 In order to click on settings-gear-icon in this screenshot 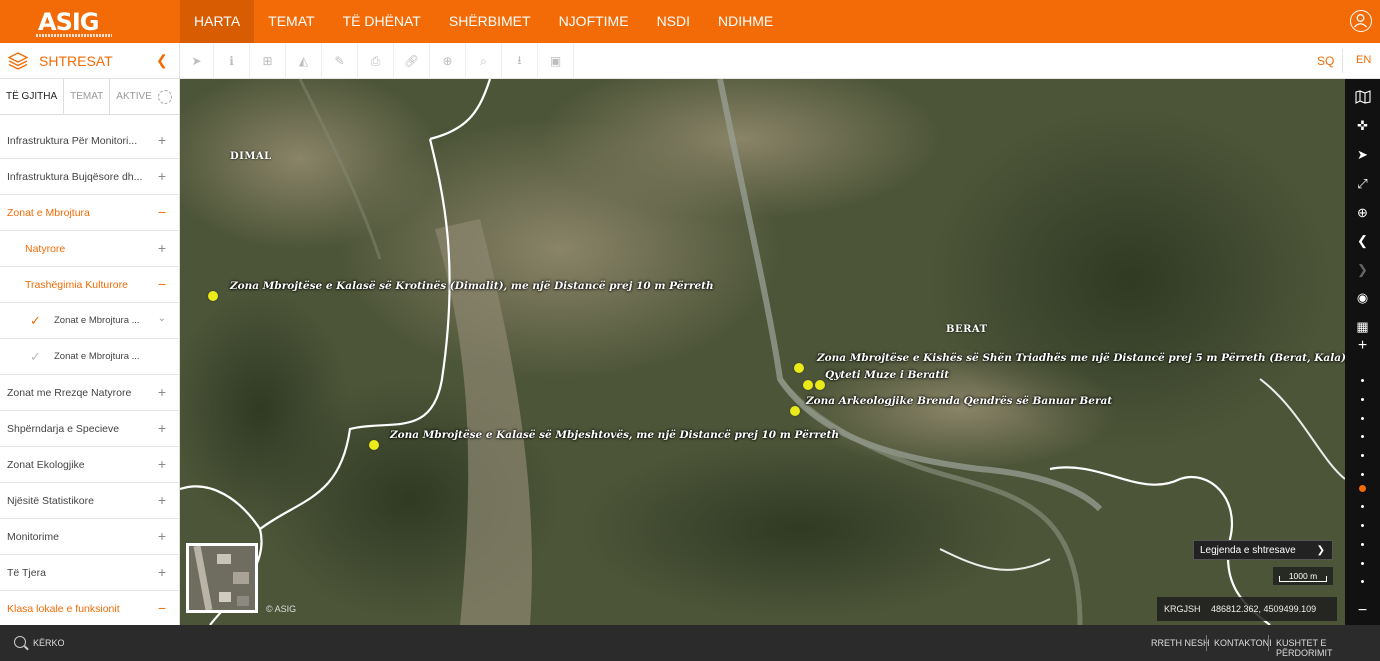, I will do `click(165, 97)`.